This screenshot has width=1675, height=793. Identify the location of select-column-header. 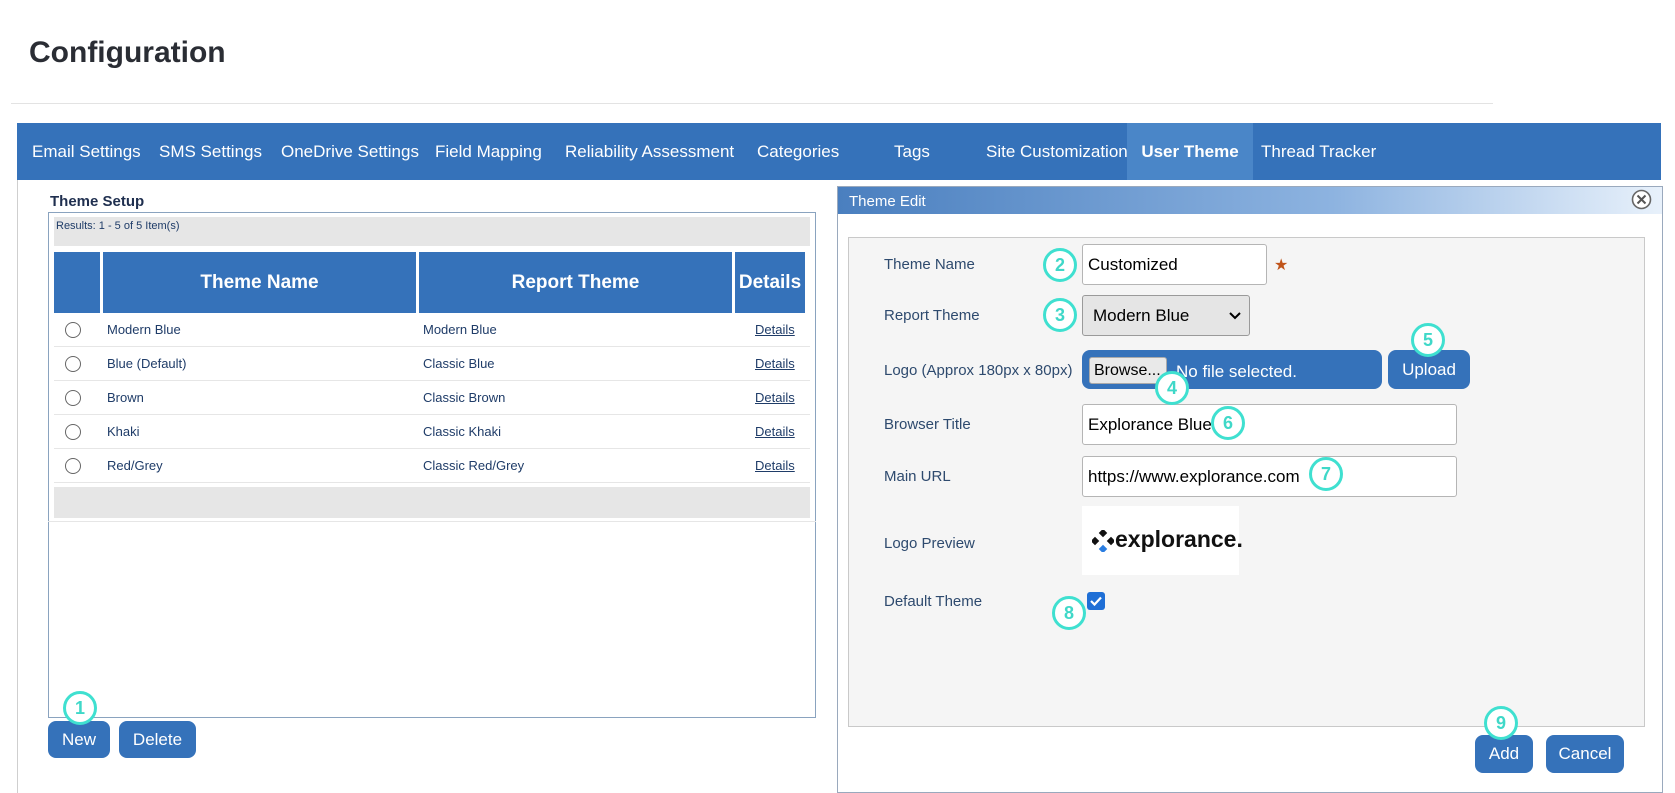
(77, 282).